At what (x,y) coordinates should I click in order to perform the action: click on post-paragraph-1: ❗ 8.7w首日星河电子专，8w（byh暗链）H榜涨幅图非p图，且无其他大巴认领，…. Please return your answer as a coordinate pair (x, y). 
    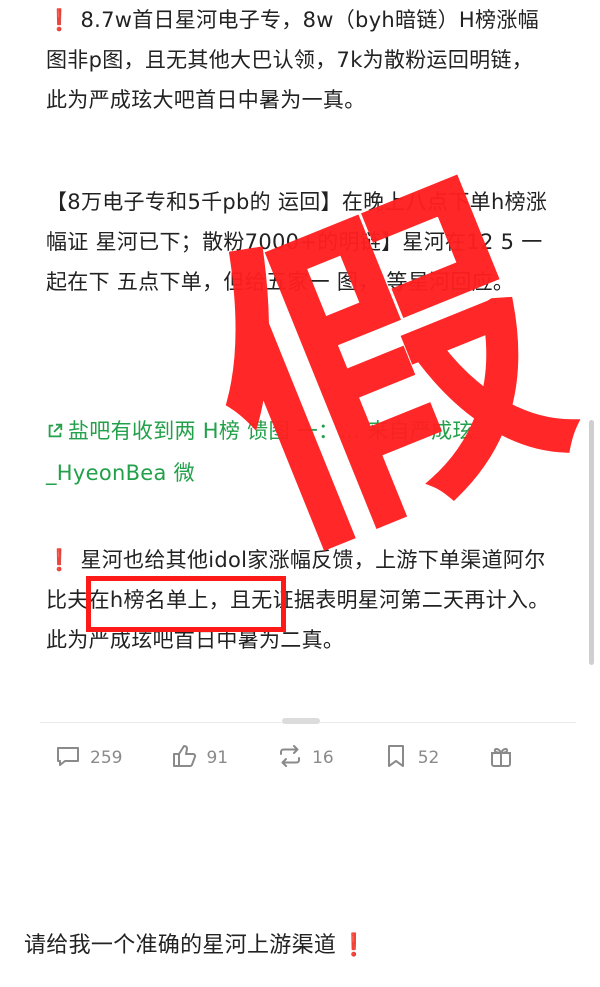
    Looking at the image, I should click on (289, 60).